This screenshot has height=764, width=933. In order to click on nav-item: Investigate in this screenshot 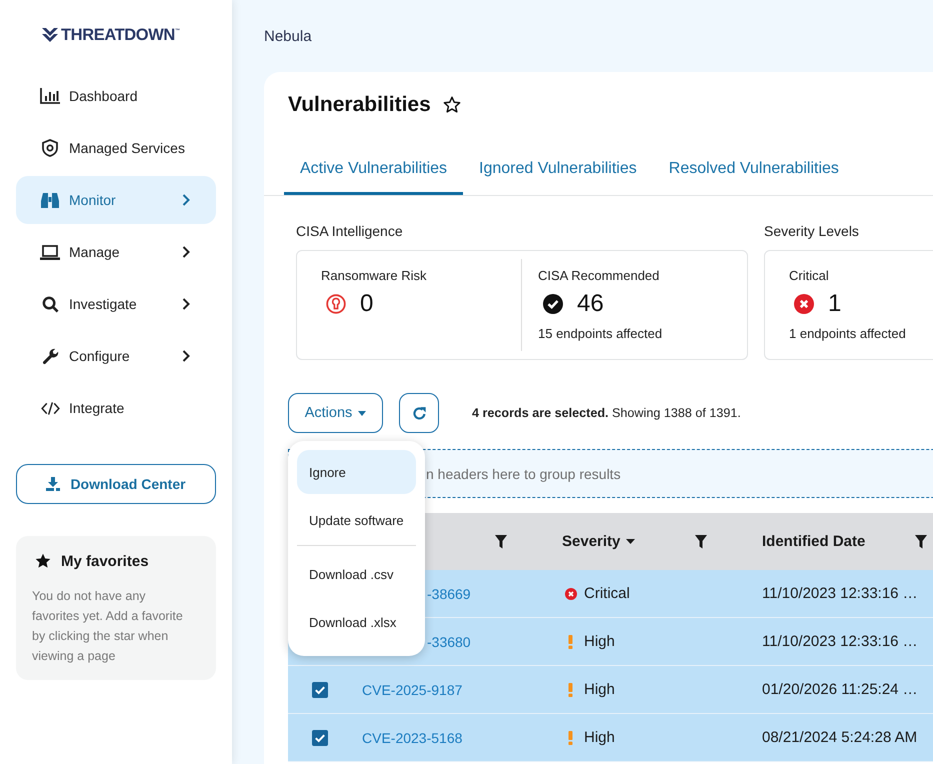, I will do `click(116, 304)`.